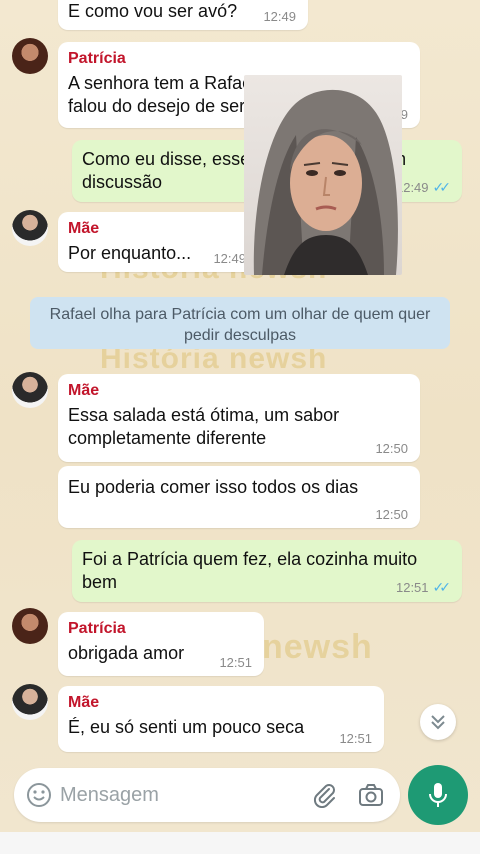 This screenshot has height=854, width=480. I want to click on camera-icon, so click(371, 795).